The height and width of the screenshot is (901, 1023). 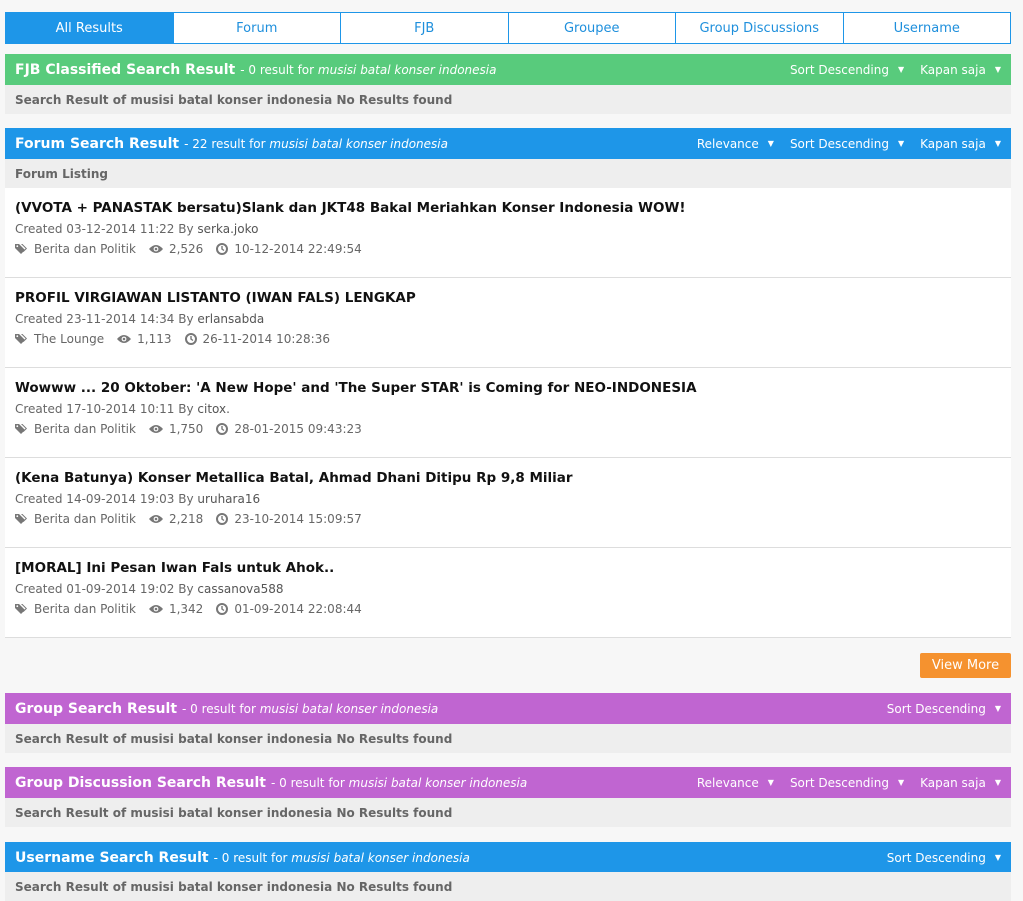 What do you see at coordinates (927, 28) in the screenshot?
I see `tab-username: Username` at bounding box center [927, 28].